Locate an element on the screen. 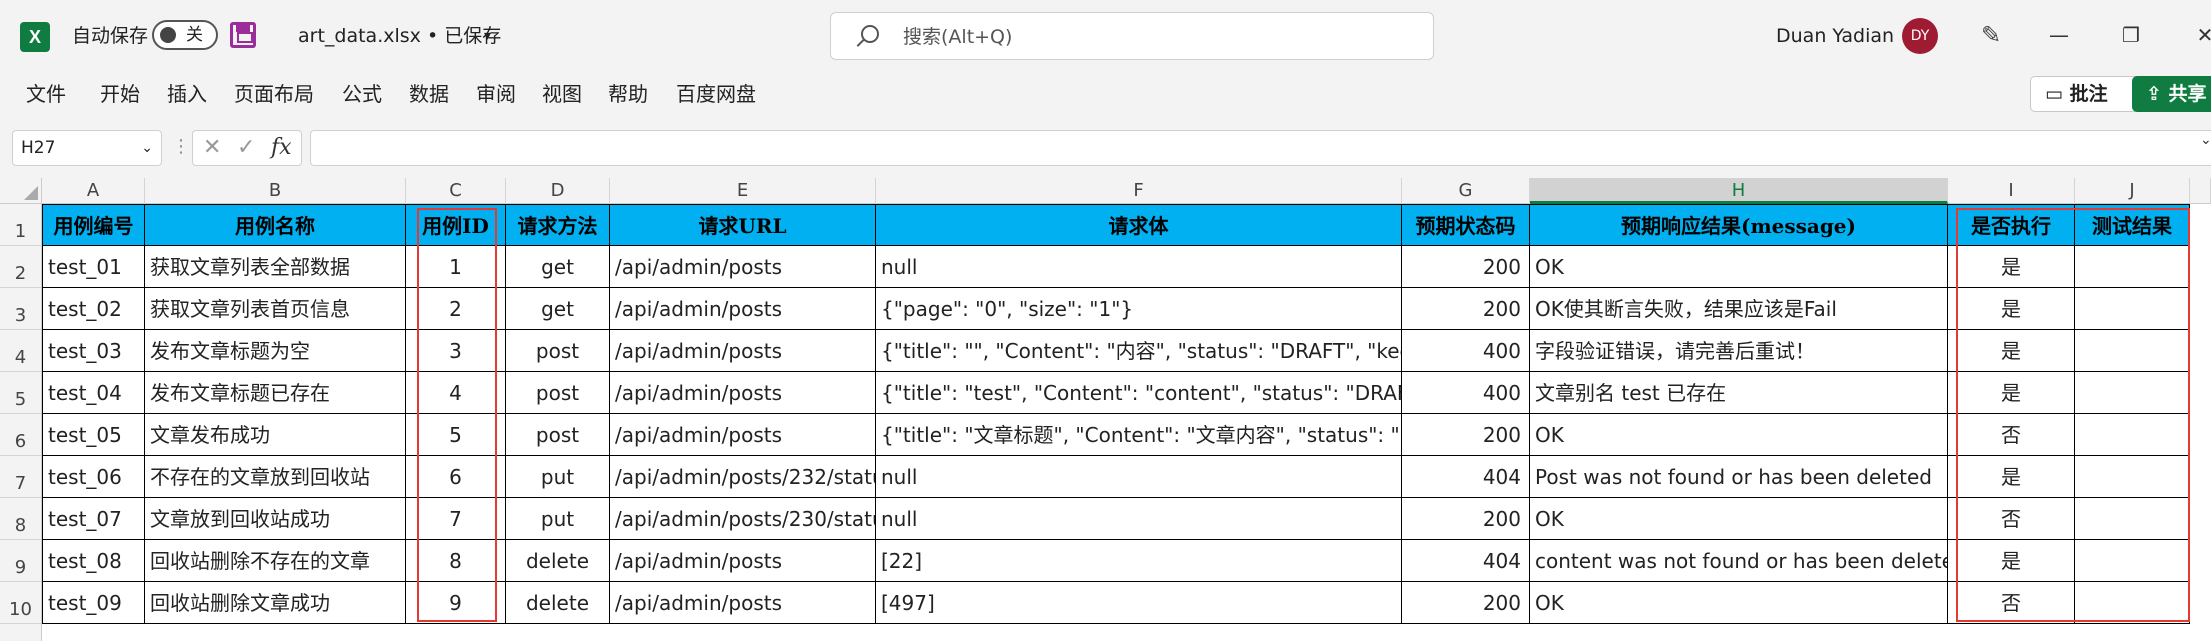  menu-item-view: 视图 is located at coordinates (562, 94).